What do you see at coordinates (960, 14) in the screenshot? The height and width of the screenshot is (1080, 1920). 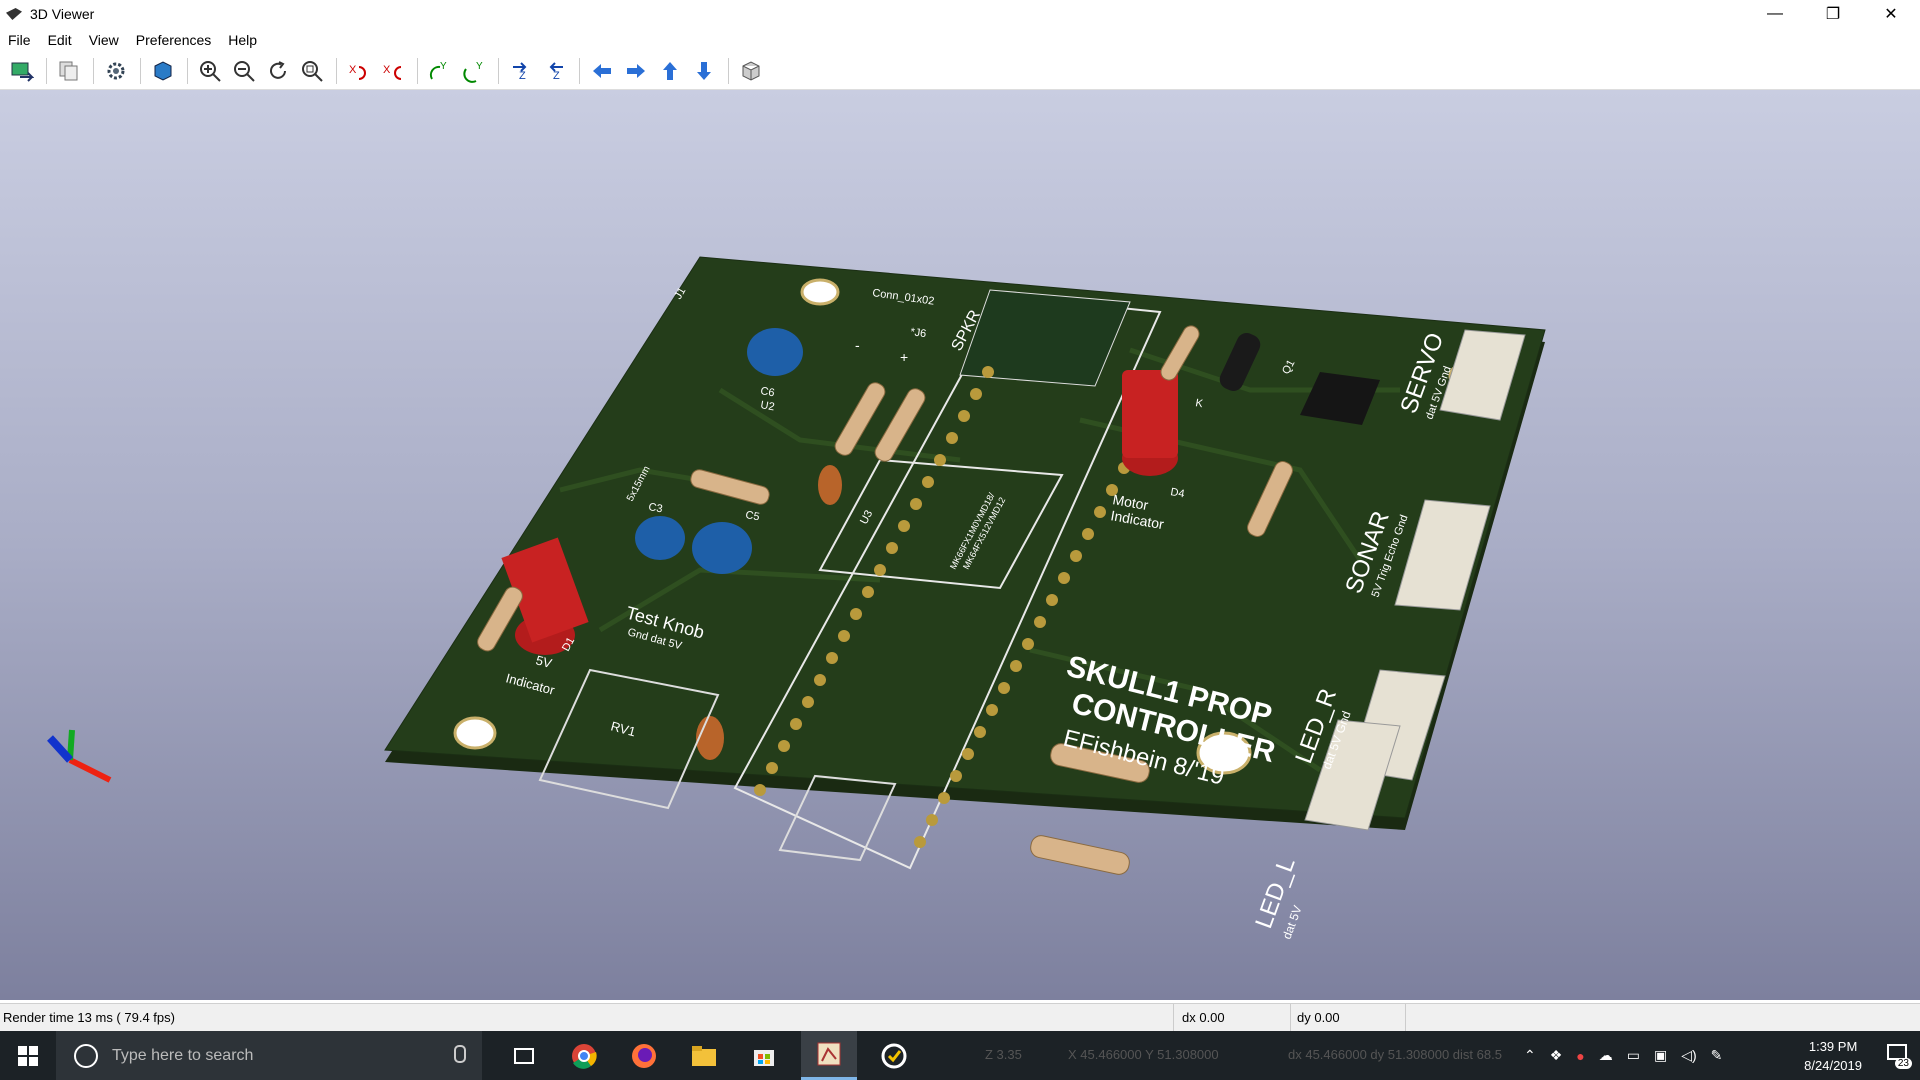 I see `title-bar: 3D Viewer — ❐ ✕` at bounding box center [960, 14].